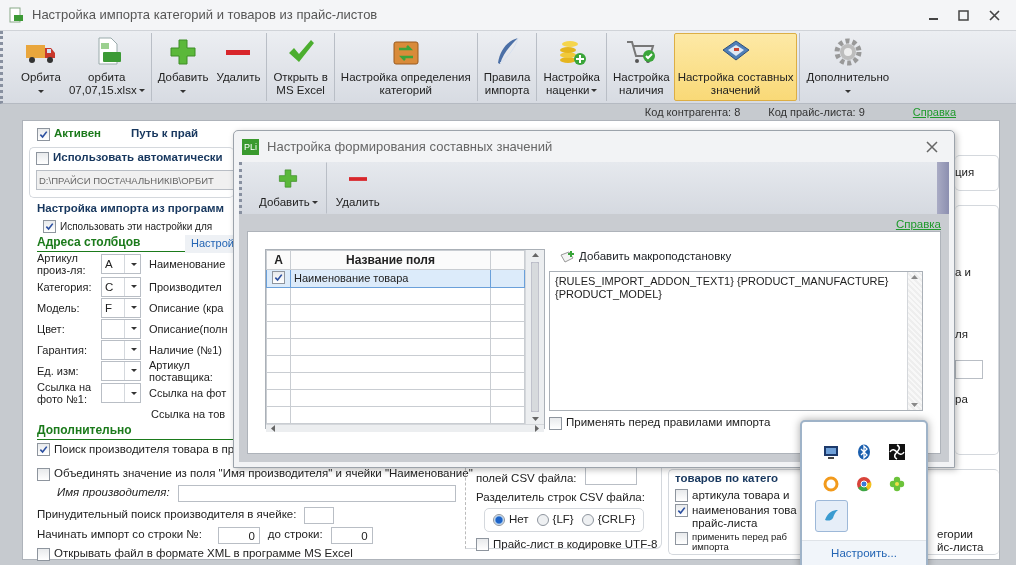 This screenshot has height=565, width=1016. Describe the element at coordinates (187, 307) in the screenshot. I see `field-label: Описание (кра` at that location.